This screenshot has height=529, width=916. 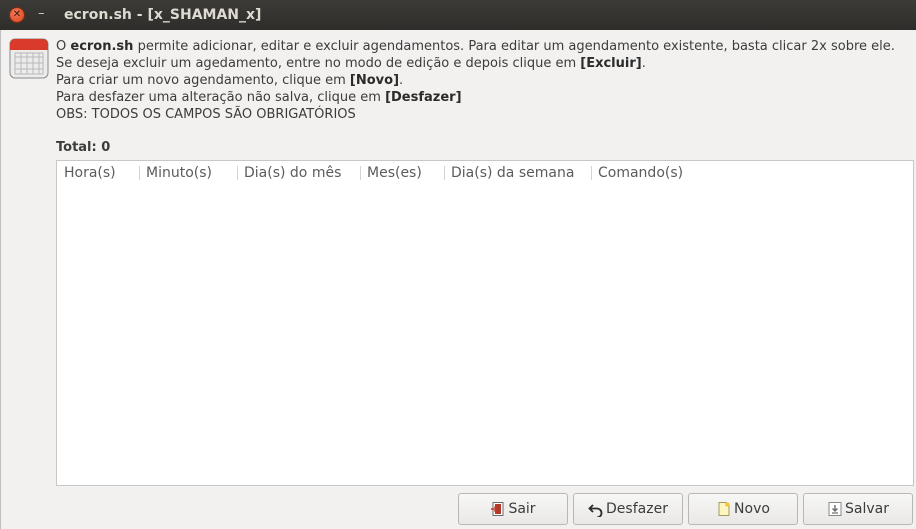 I want to click on window-titlebar: ✕ – ecron.sh - [x_SHAMAN_x], so click(x=458, y=15).